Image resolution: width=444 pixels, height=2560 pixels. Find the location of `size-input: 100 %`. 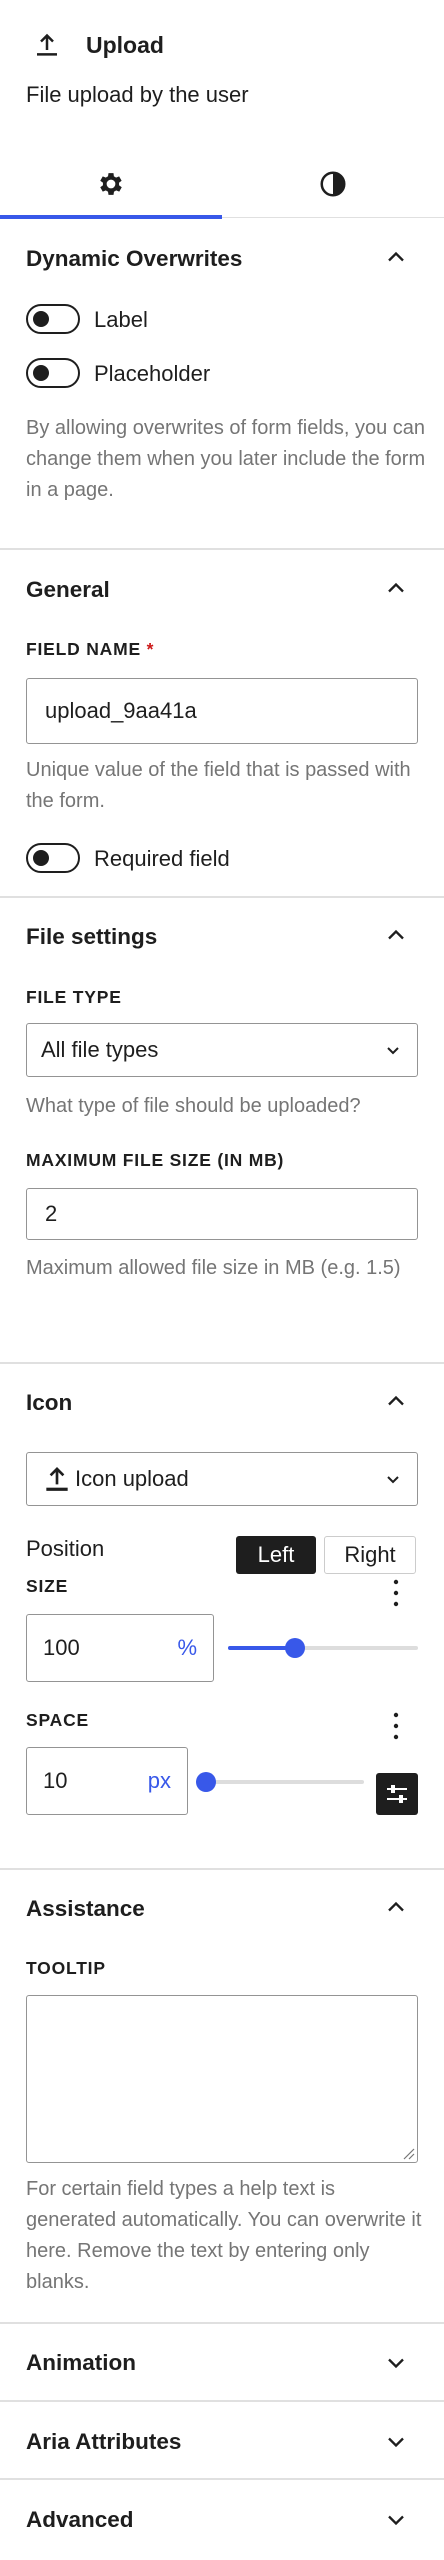

size-input: 100 % is located at coordinates (120, 1648).